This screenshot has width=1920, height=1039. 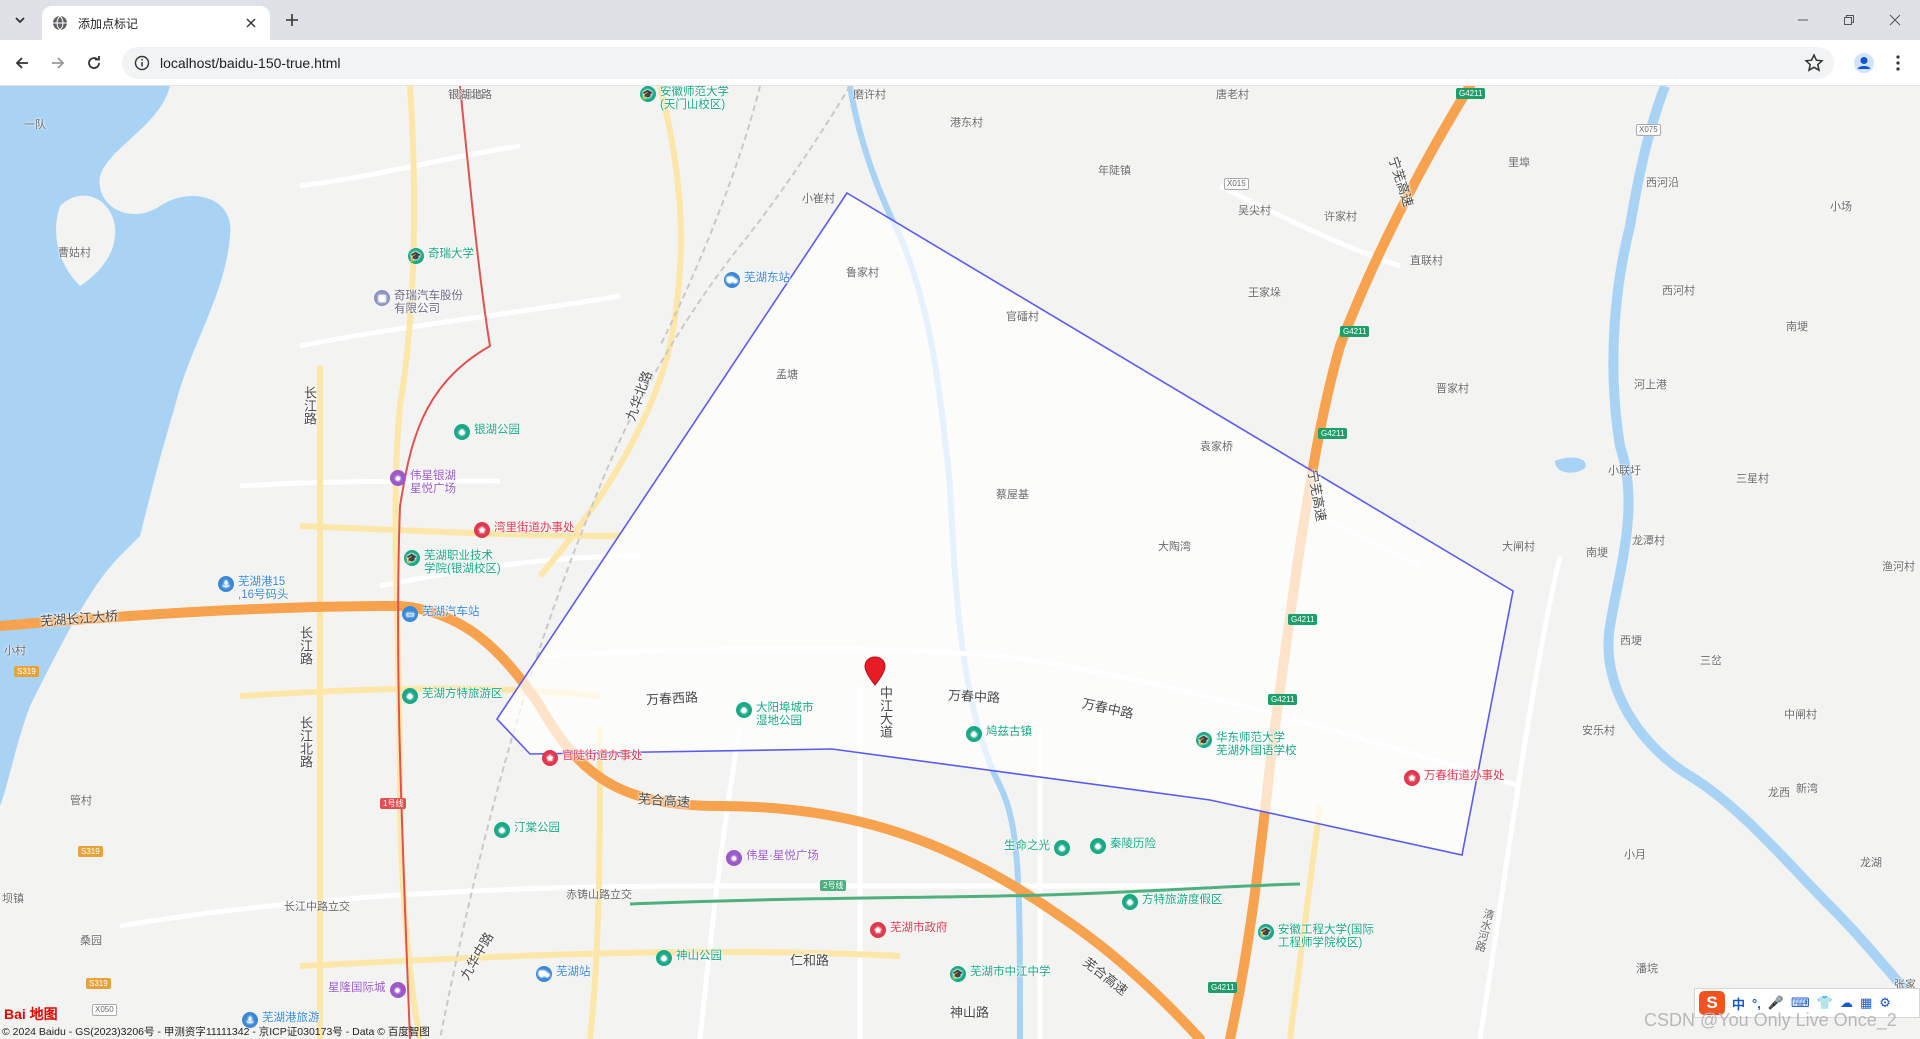 I want to click on poi-university: 🎓 奇瑞大学, so click(x=441, y=256).